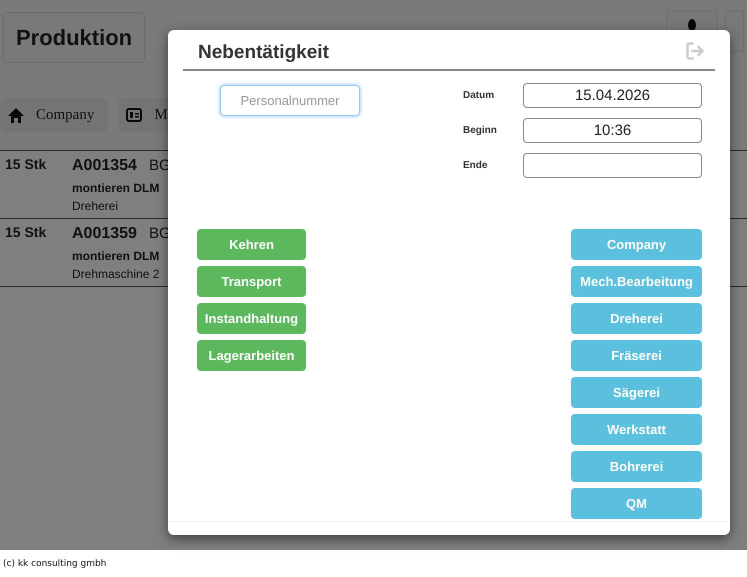 The image size is (747, 577). What do you see at coordinates (104, 166) in the screenshot?
I see `order-number: A001354` at bounding box center [104, 166].